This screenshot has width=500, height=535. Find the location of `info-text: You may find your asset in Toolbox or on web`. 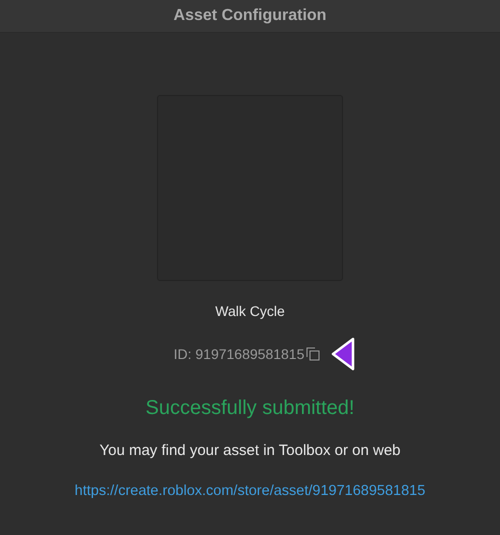

info-text: You may find your asset in Toolbox or on web is located at coordinates (250, 450).